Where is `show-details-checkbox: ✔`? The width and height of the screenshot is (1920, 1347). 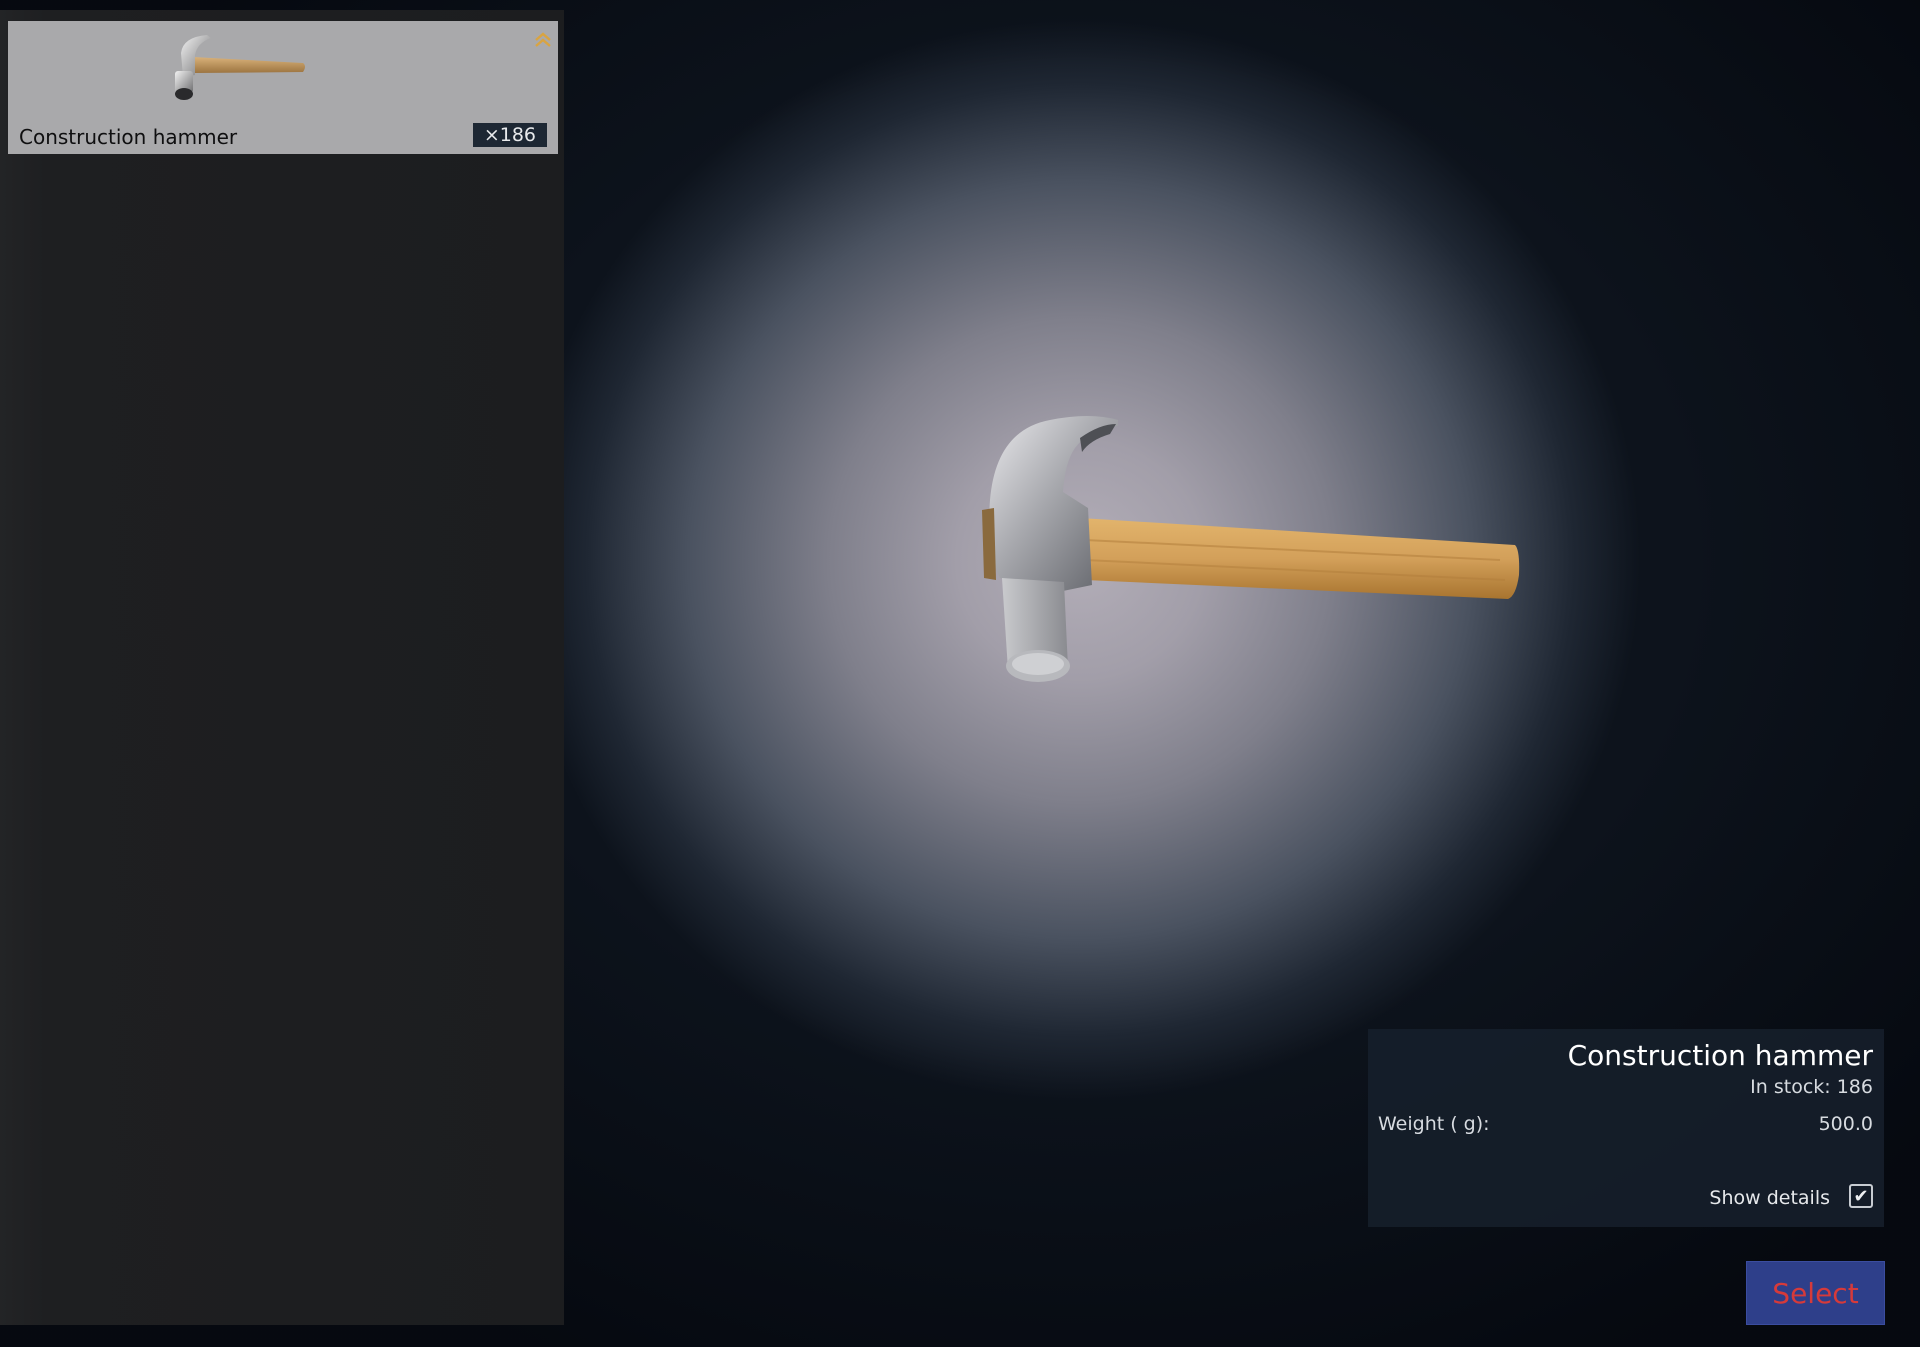 show-details-checkbox: ✔ is located at coordinates (1861, 1196).